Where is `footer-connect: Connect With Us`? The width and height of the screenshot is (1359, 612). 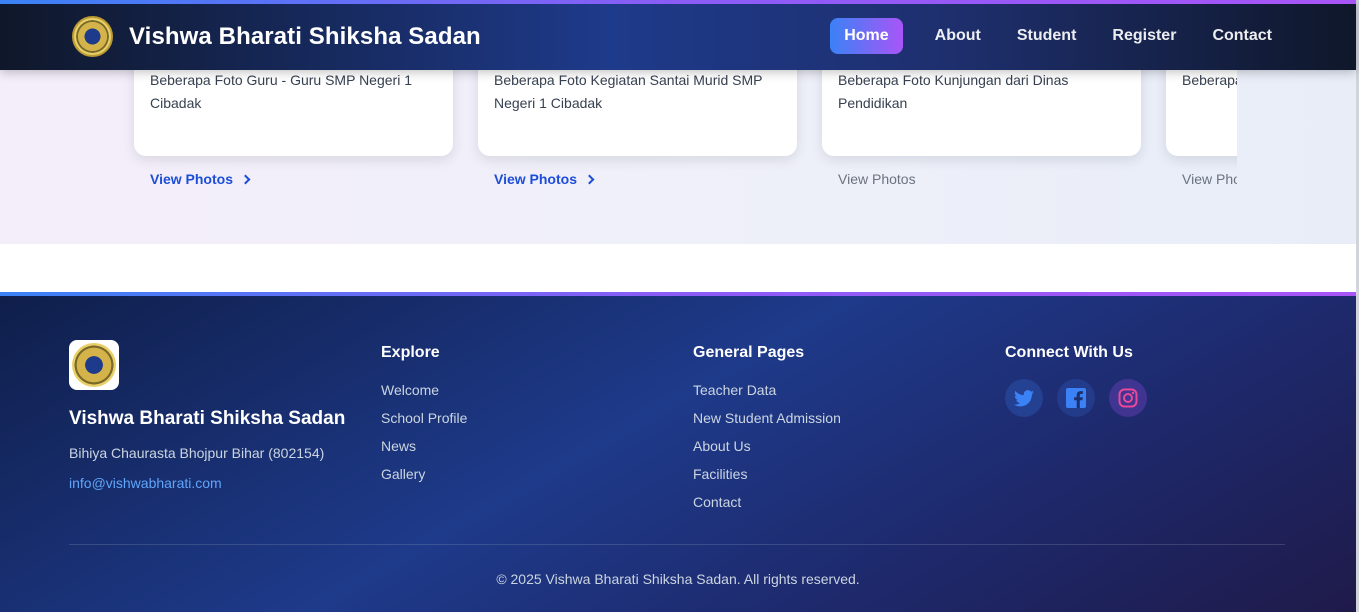
footer-connect: Connect With Us is located at coordinates (1076, 380).